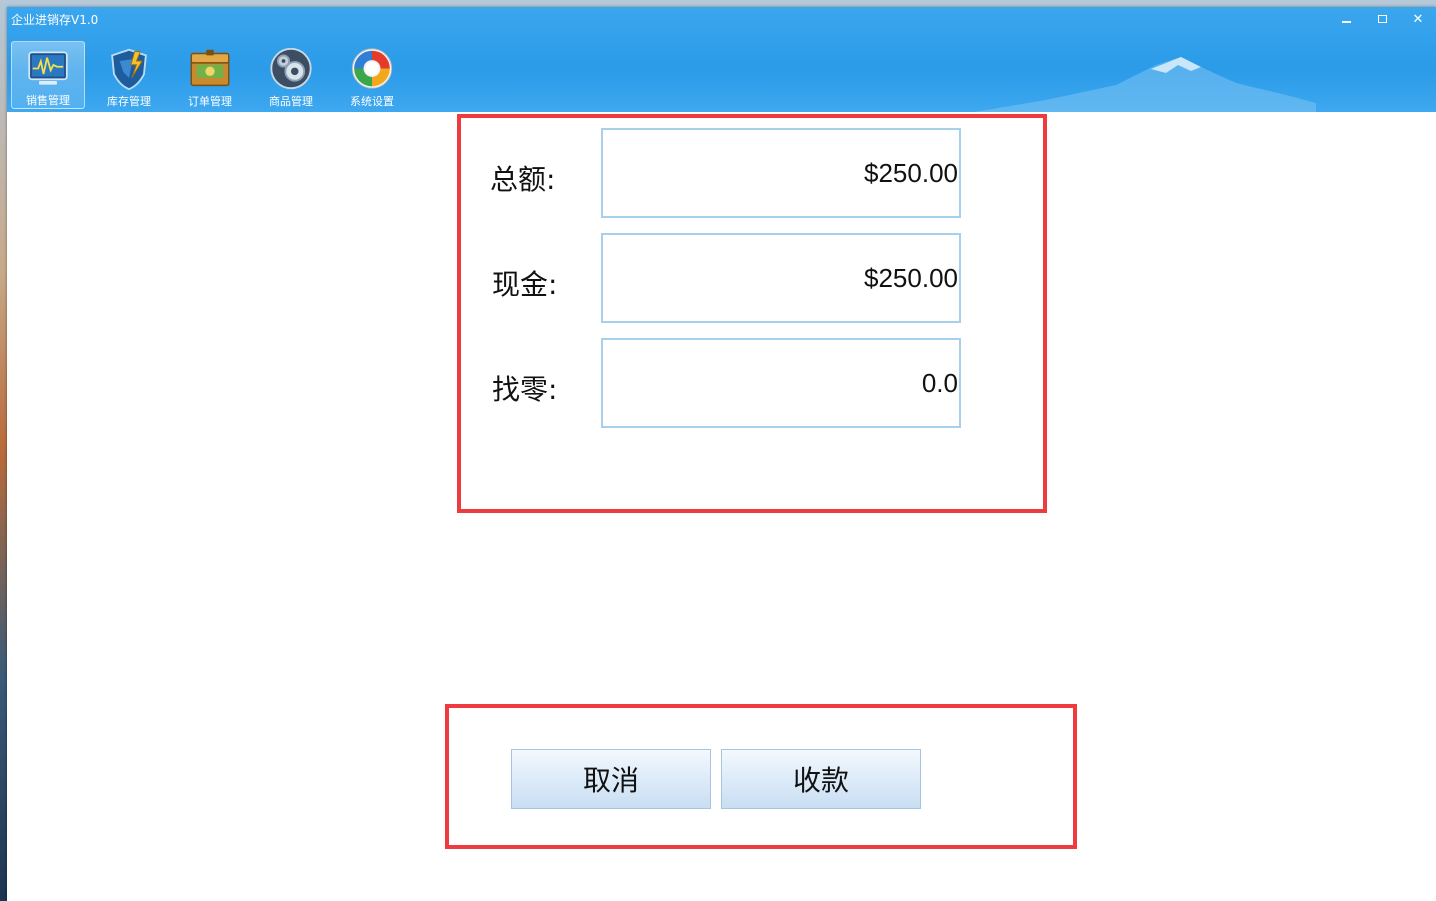 This screenshot has height=901, width=1436. Describe the element at coordinates (48, 100) in the screenshot. I see `toolbar-item-label: 销售管理` at that location.